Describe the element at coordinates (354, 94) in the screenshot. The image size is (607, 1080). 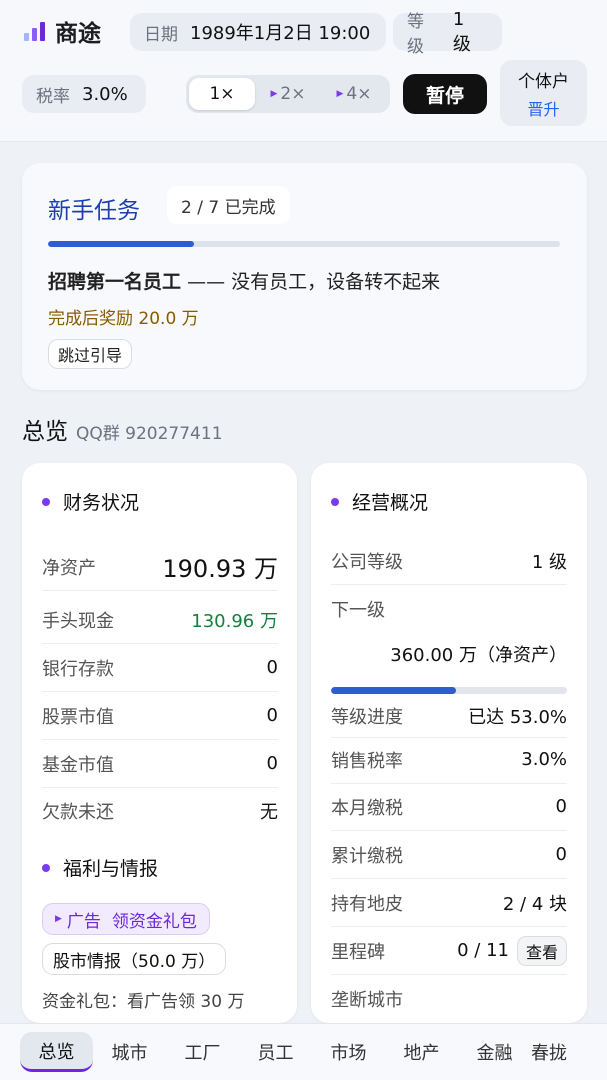
I see `speed-4x-button: ▶ 4×` at that location.